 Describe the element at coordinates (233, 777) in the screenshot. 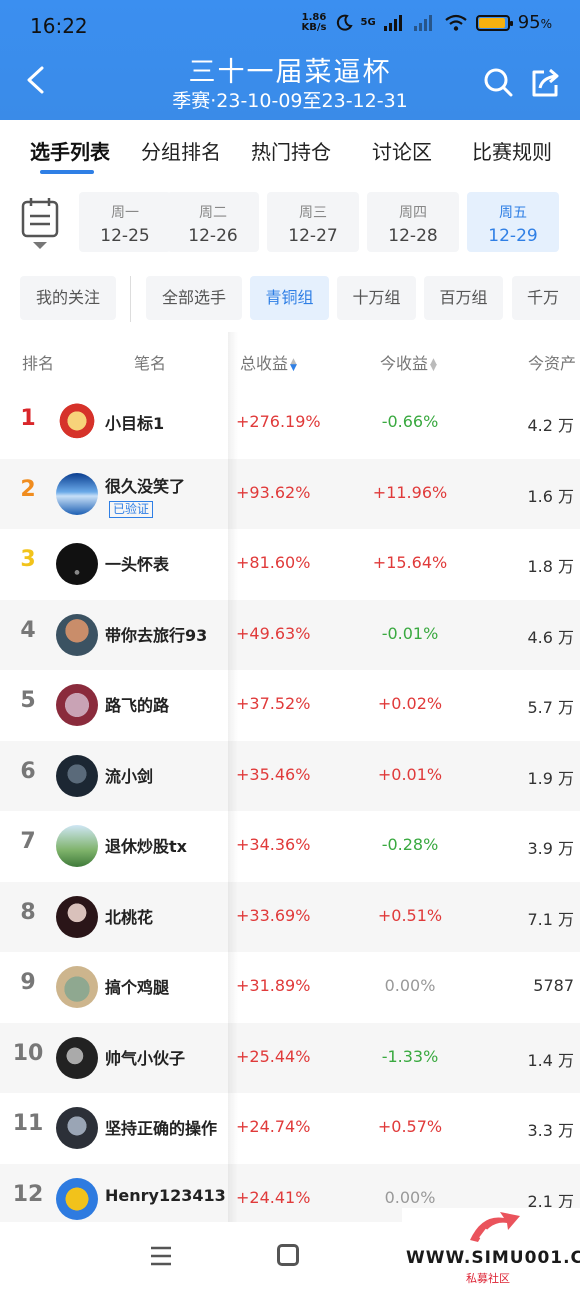

I see `column-shadow` at that location.